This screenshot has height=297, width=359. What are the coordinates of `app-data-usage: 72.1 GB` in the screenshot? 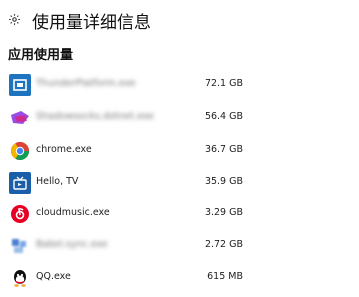 It's located at (223, 83).